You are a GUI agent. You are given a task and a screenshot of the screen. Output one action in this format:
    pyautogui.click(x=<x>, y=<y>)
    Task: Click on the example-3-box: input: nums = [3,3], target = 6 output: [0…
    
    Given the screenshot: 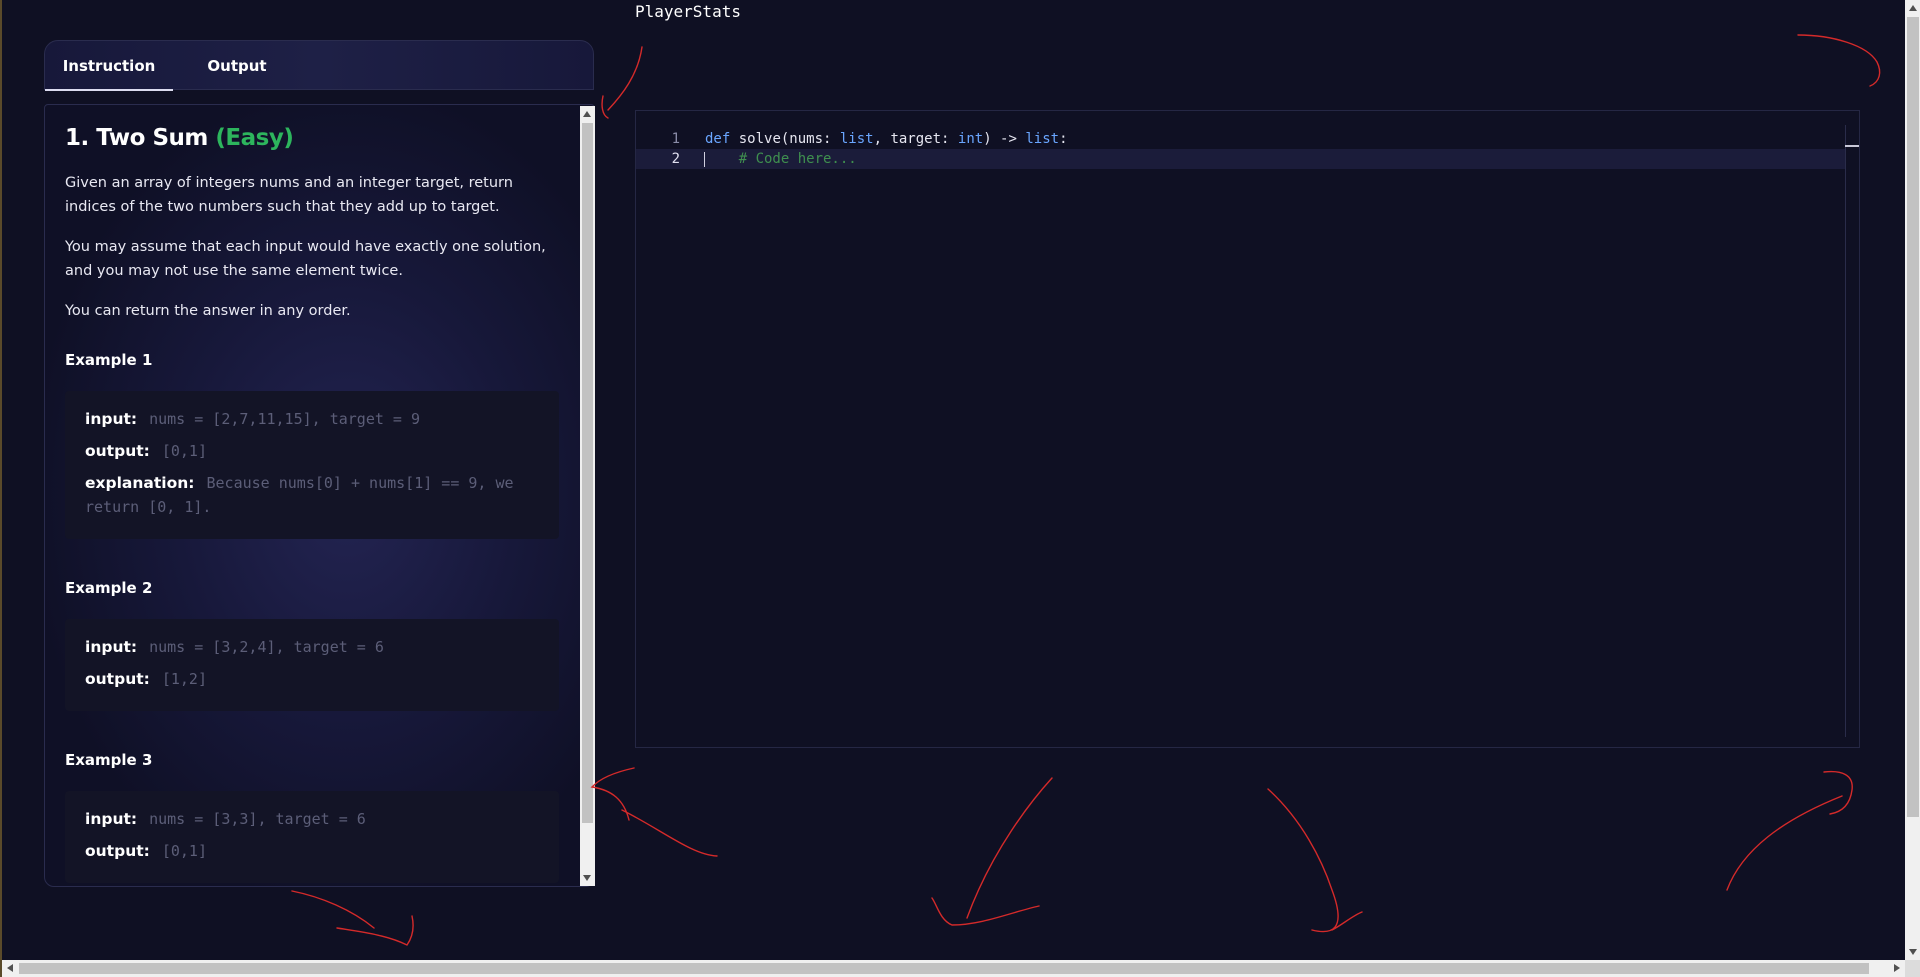 What is the action you would take?
    pyautogui.click(x=312, y=837)
    